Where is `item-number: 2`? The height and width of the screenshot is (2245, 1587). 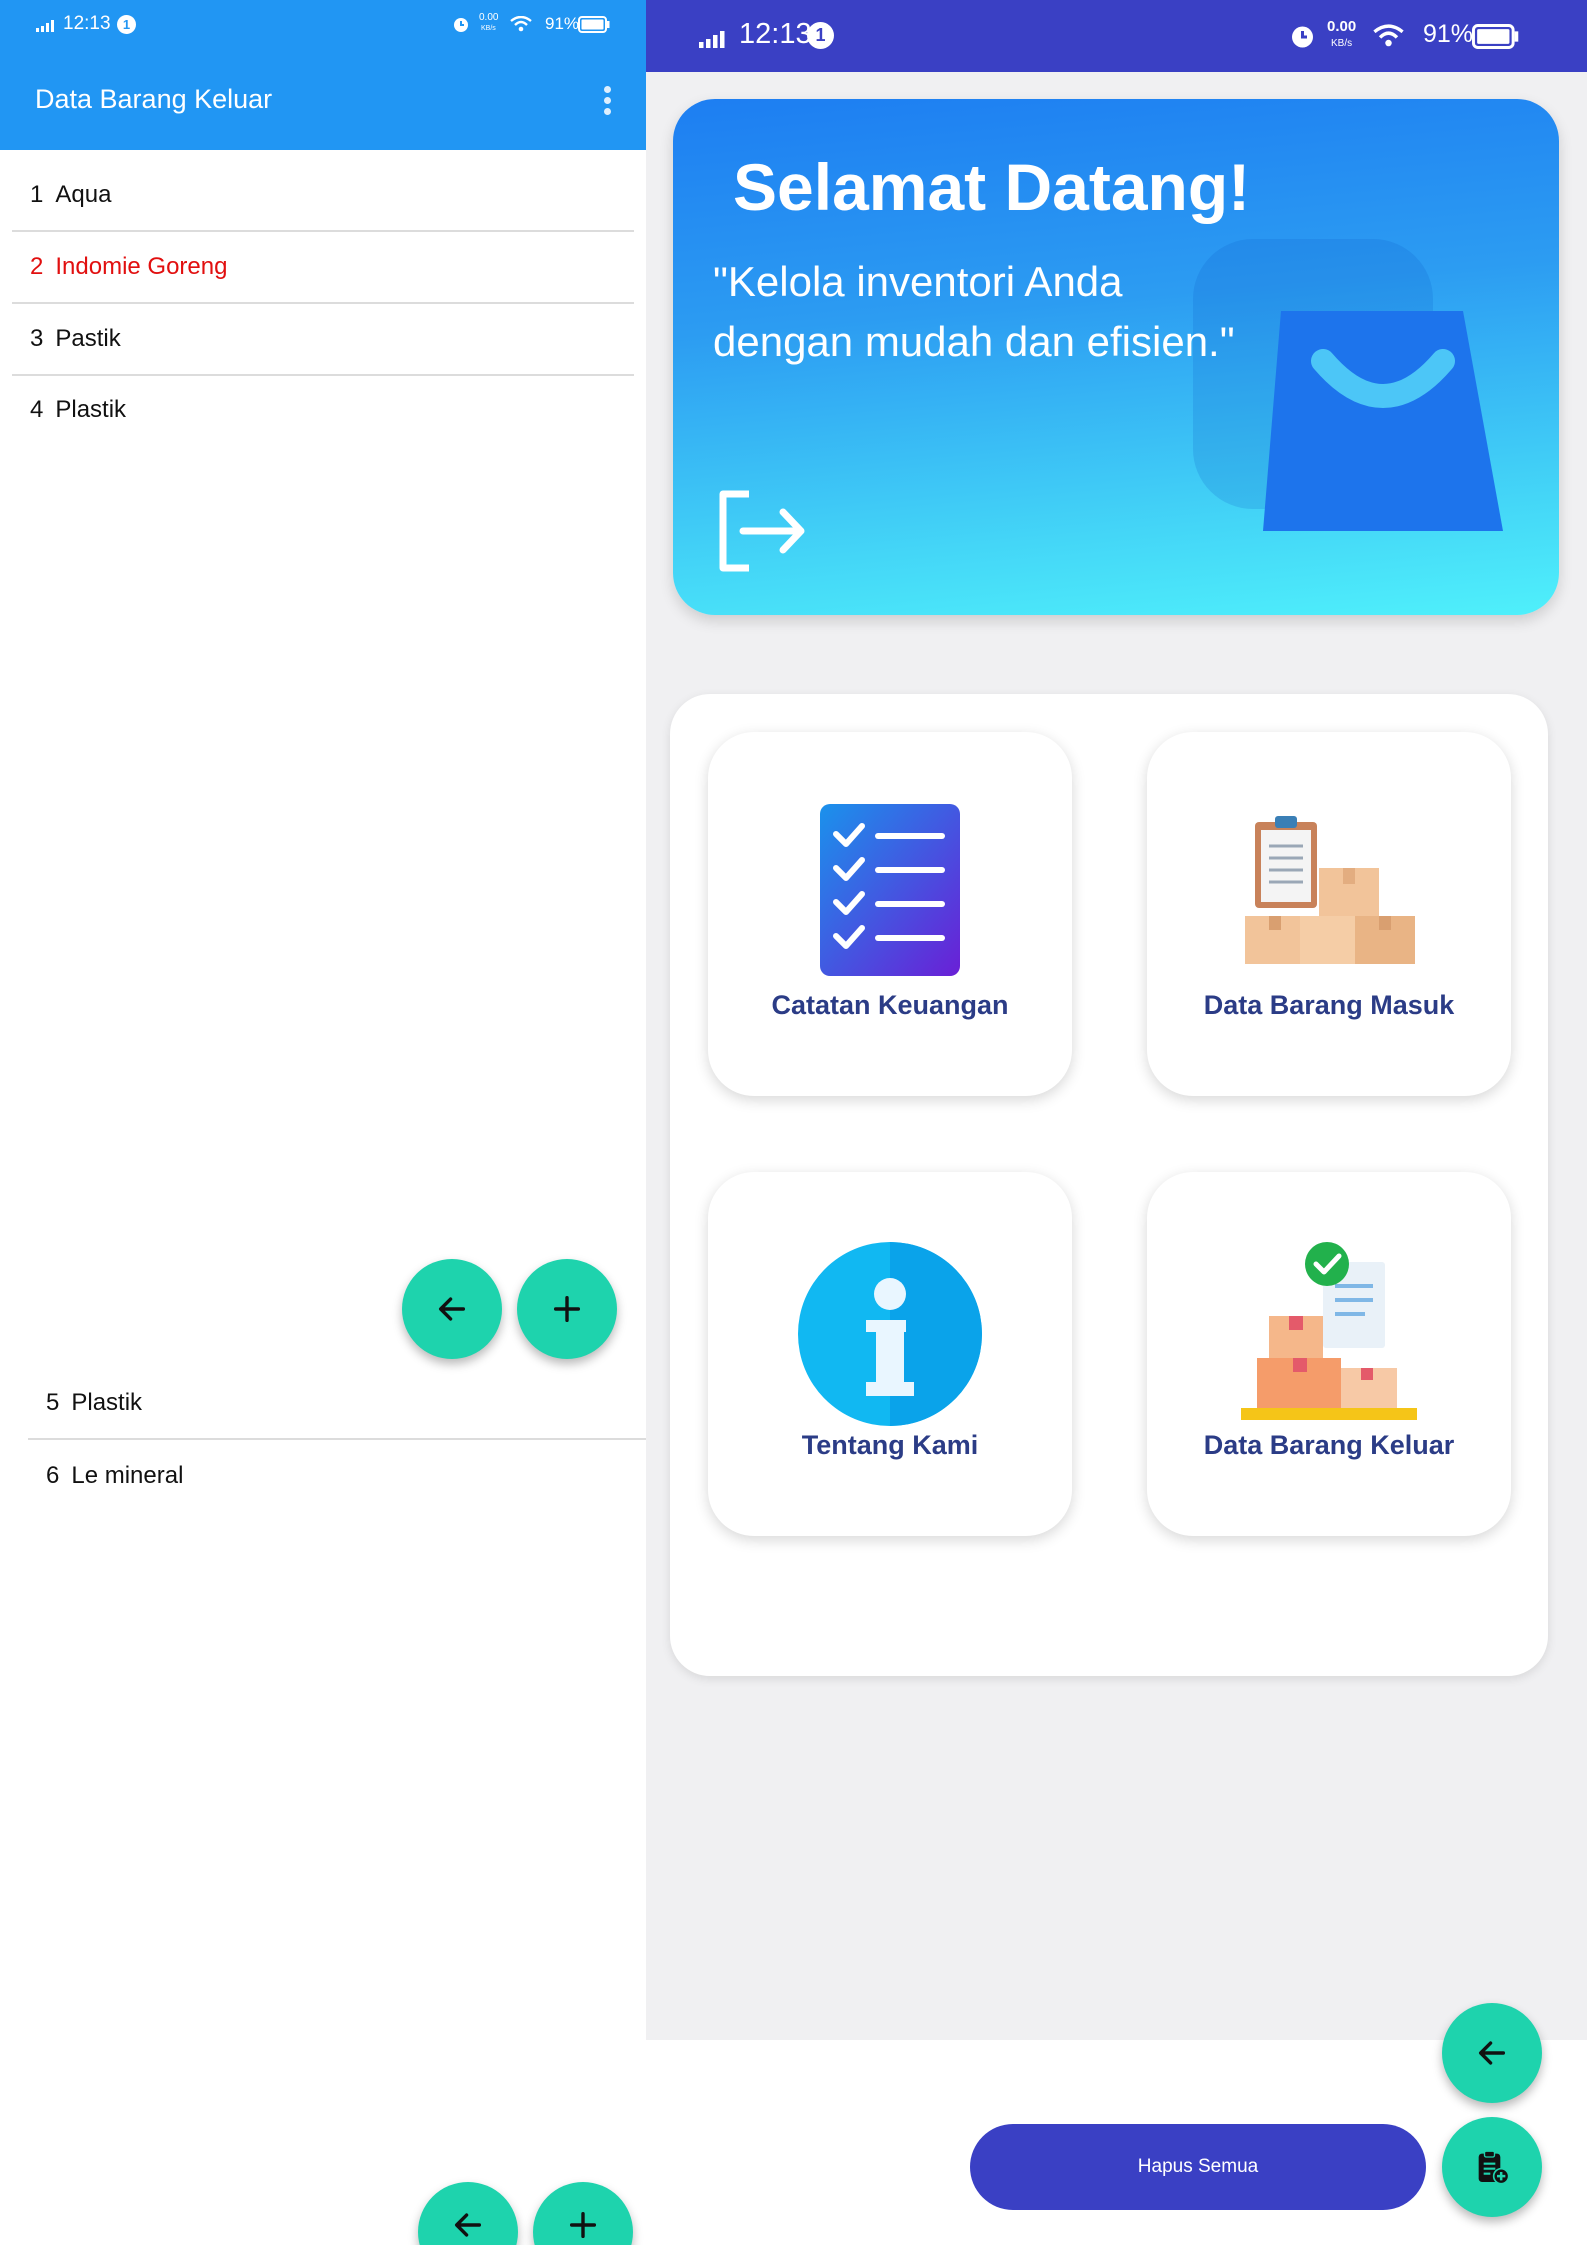
item-number: 2 is located at coordinates (37, 266).